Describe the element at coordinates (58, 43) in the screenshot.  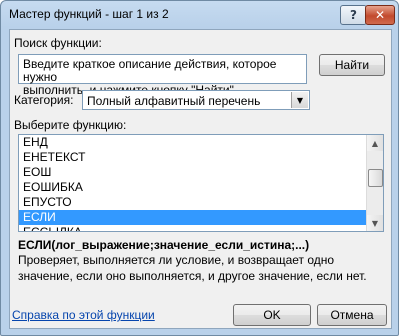
I see `search-label: Поиск функции:` at that location.